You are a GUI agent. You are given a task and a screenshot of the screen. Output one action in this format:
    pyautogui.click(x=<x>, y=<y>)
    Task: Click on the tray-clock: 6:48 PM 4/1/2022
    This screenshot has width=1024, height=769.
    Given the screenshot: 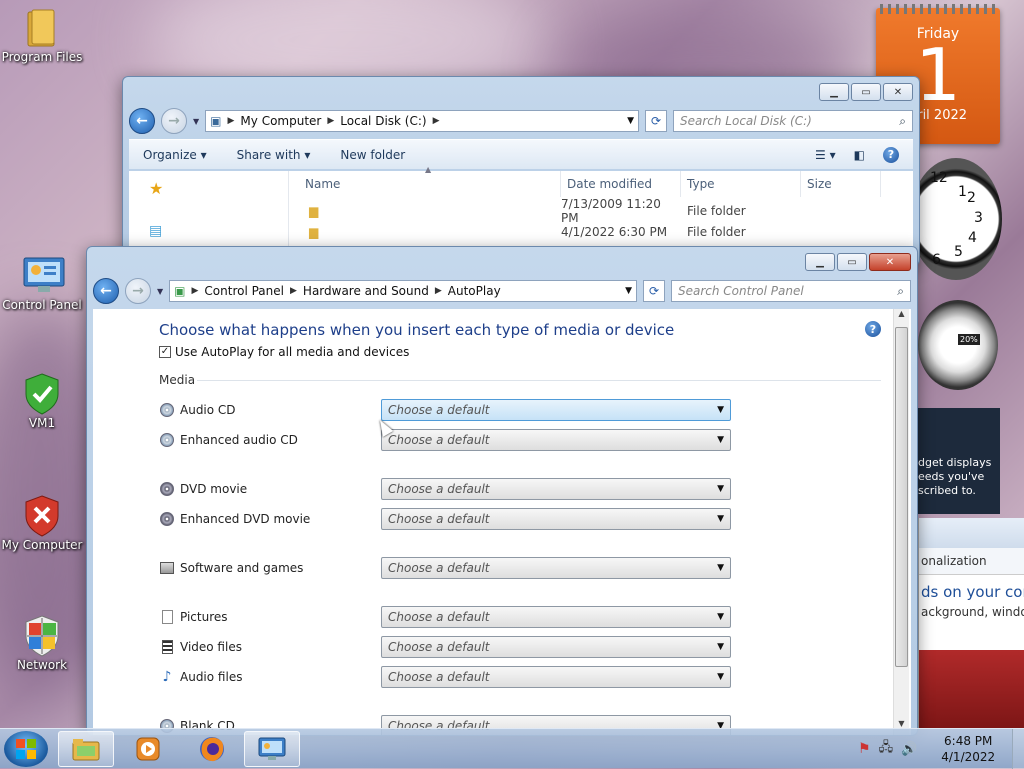 What is the action you would take?
    pyautogui.click(x=968, y=749)
    